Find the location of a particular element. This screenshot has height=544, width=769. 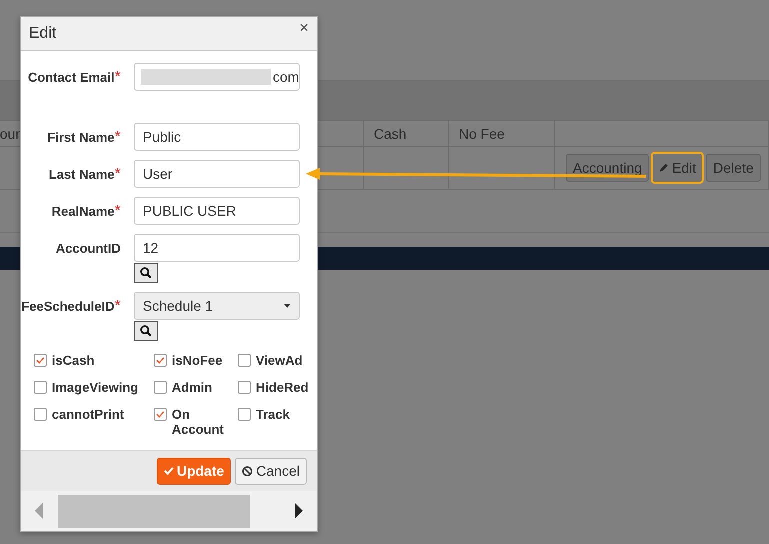

checkbox-label: ViewAd is located at coordinates (279, 360).